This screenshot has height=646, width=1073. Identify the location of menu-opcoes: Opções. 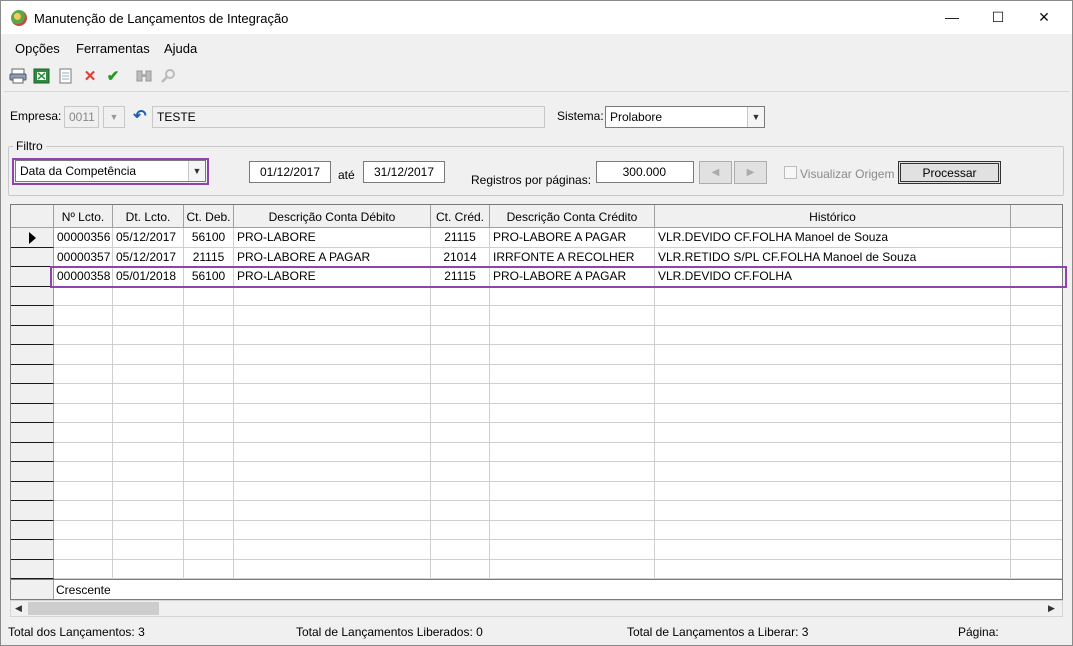
(37, 48).